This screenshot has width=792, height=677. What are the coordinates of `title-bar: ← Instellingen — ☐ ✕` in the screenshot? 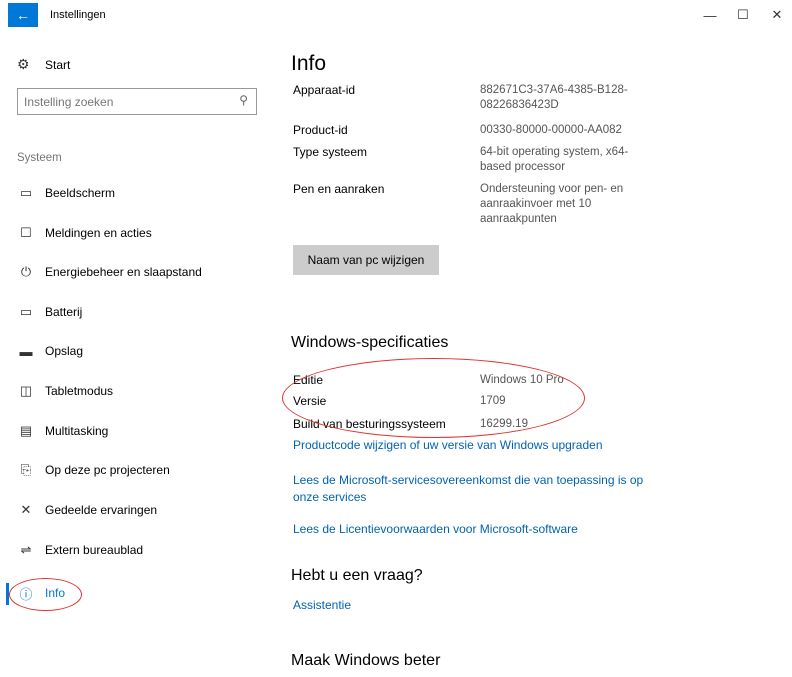 It's located at (396, 16).